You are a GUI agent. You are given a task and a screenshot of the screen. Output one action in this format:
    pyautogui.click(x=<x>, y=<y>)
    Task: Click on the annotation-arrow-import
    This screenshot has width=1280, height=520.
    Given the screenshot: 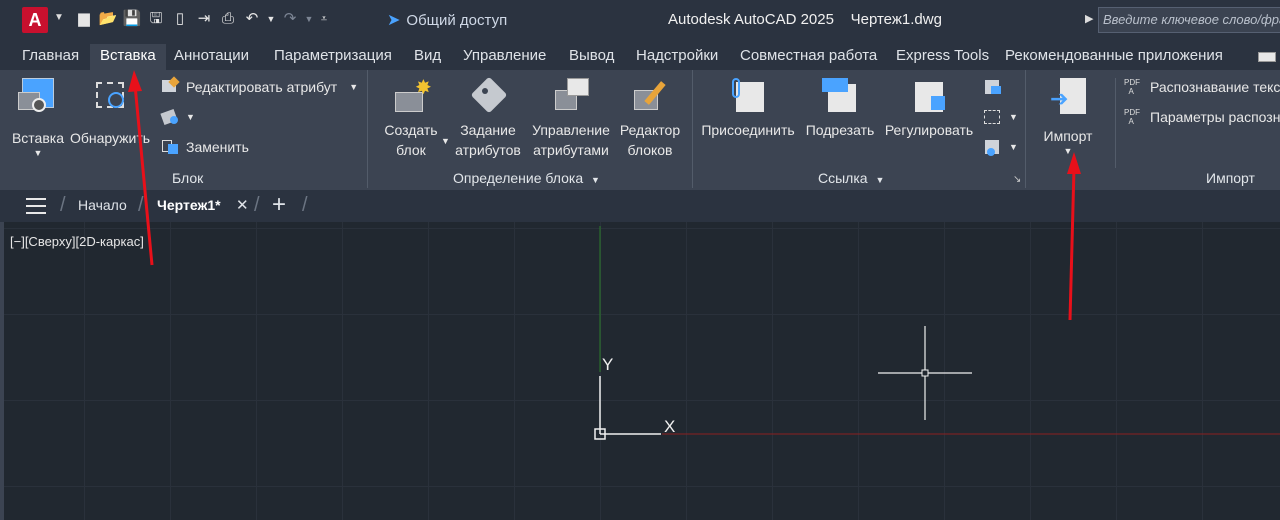 What is the action you would take?
    pyautogui.click(x=1074, y=236)
    